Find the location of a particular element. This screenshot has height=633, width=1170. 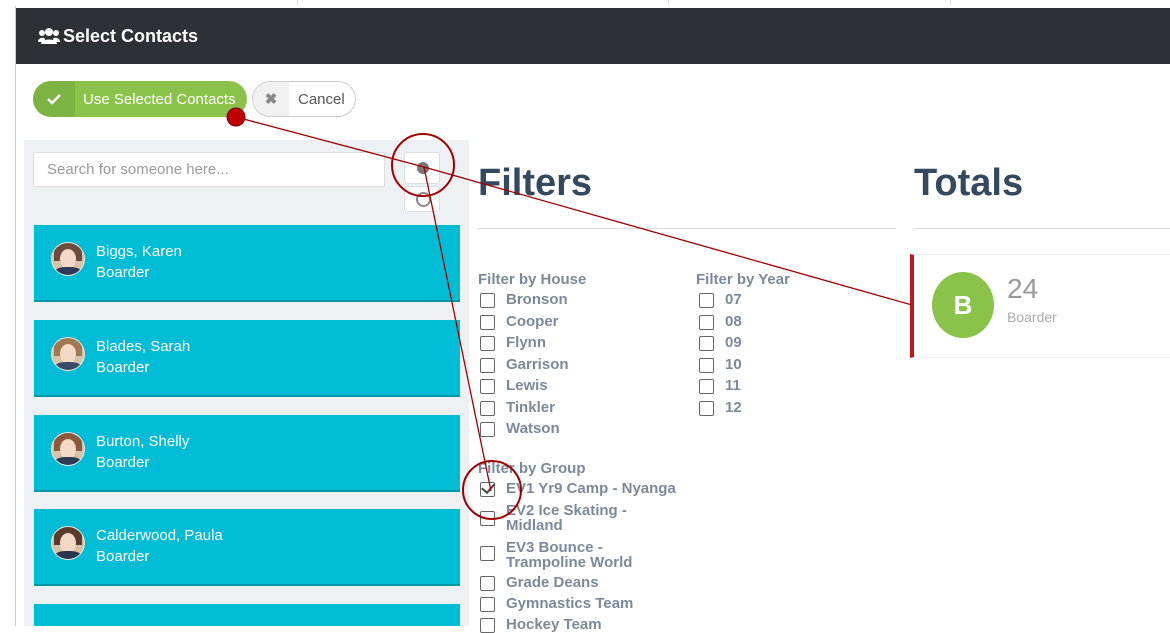

filter-year-option: 07 is located at coordinates (720, 300).